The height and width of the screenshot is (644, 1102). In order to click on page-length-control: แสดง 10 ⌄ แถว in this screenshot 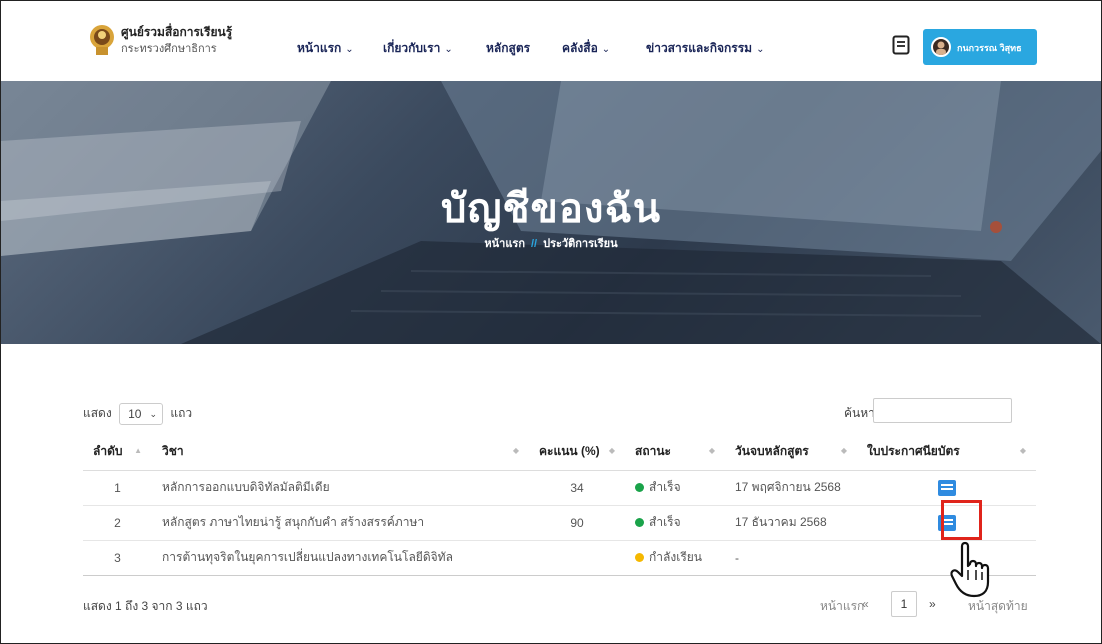, I will do `click(137, 414)`.